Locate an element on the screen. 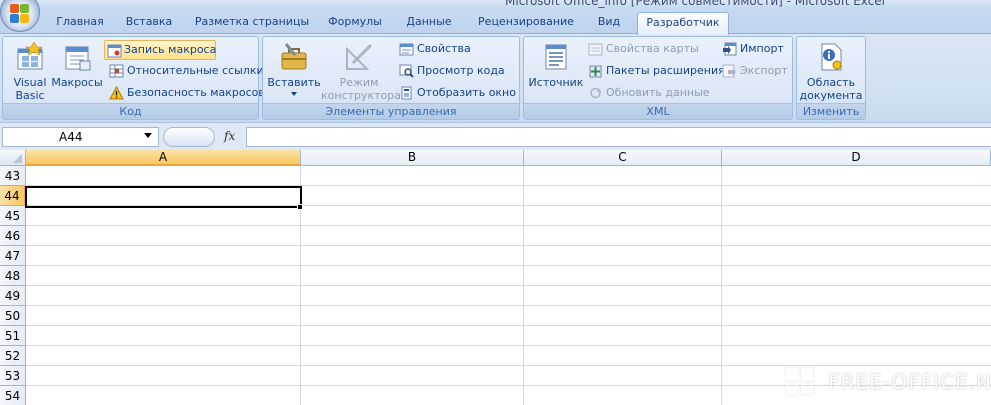 Image resolution: width=991 pixels, height=405 pixels. relative-references-button: Относительные ссылки is located at coordinates (185, 71).